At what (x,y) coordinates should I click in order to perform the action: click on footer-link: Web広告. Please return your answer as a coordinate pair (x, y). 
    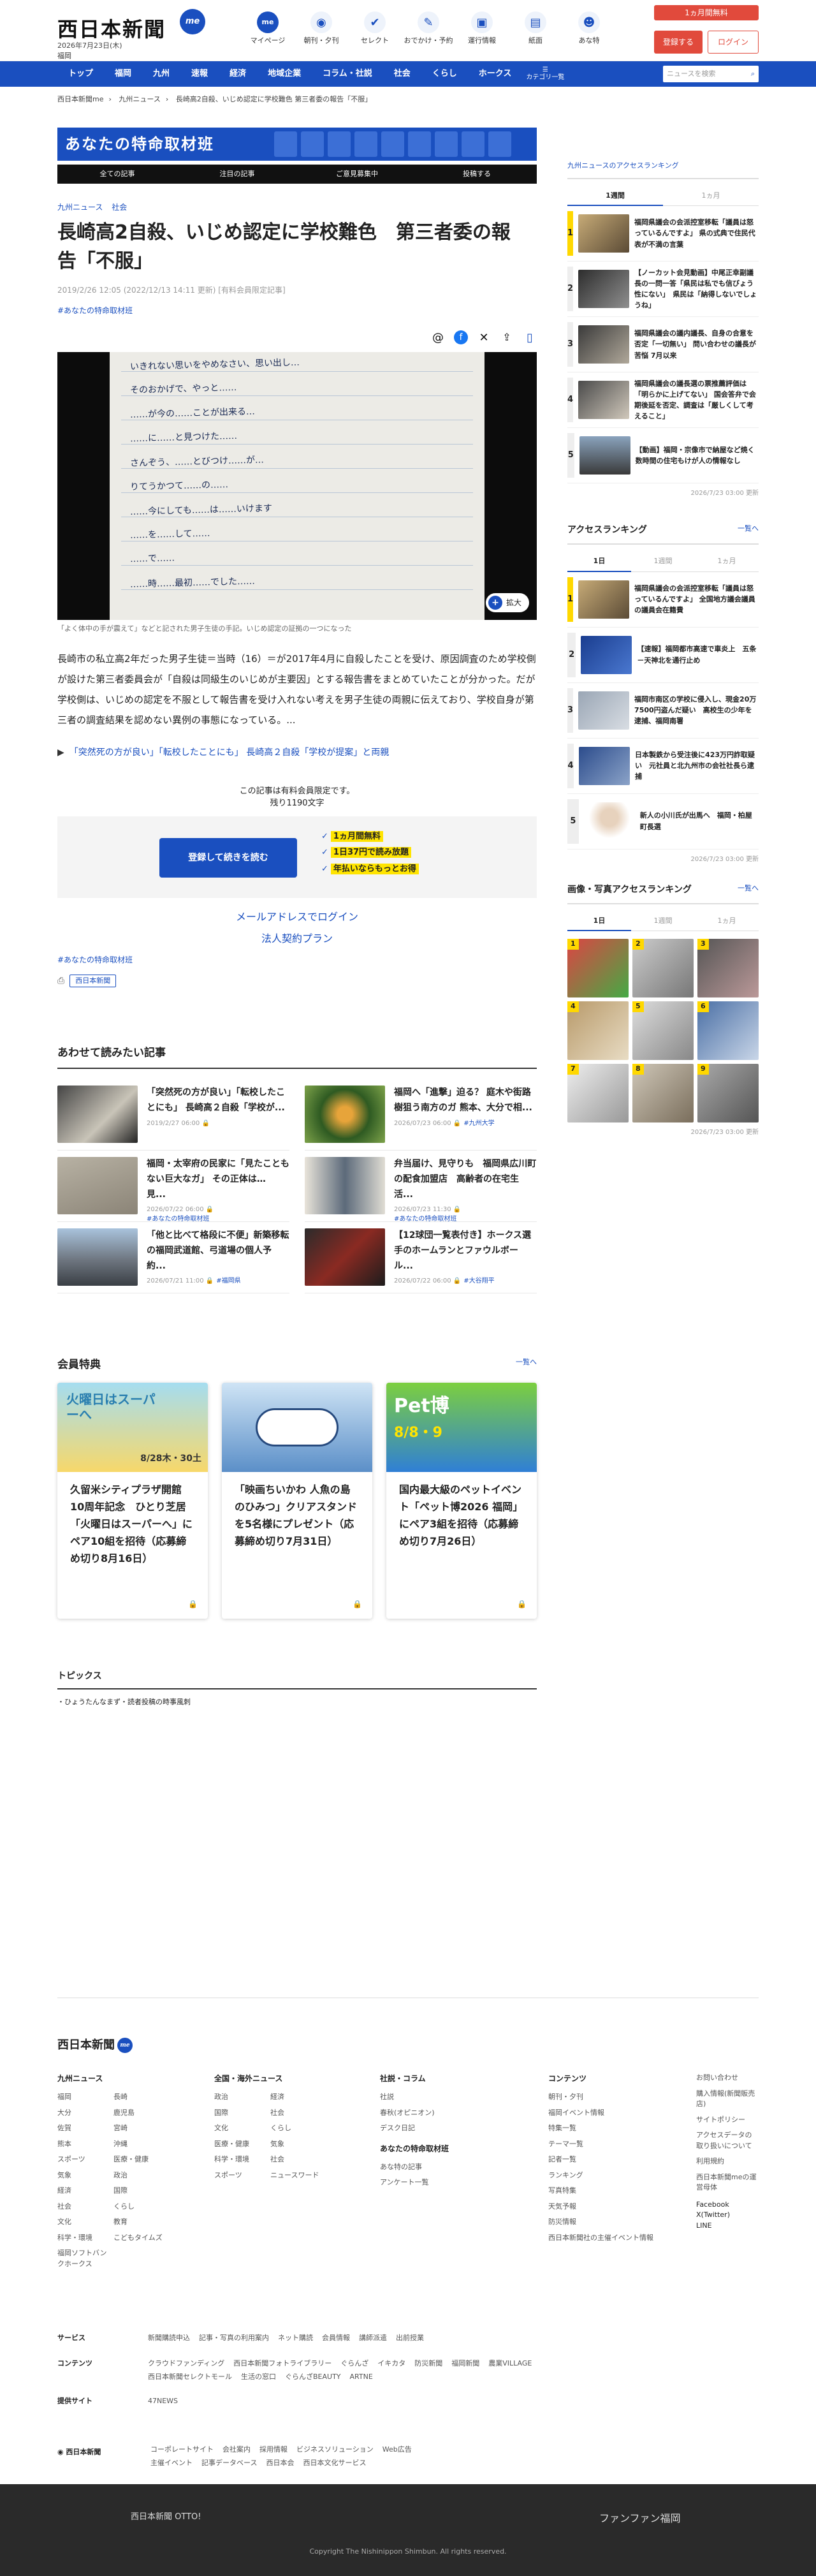
    Looking at the image, I should click on (397, 2450).